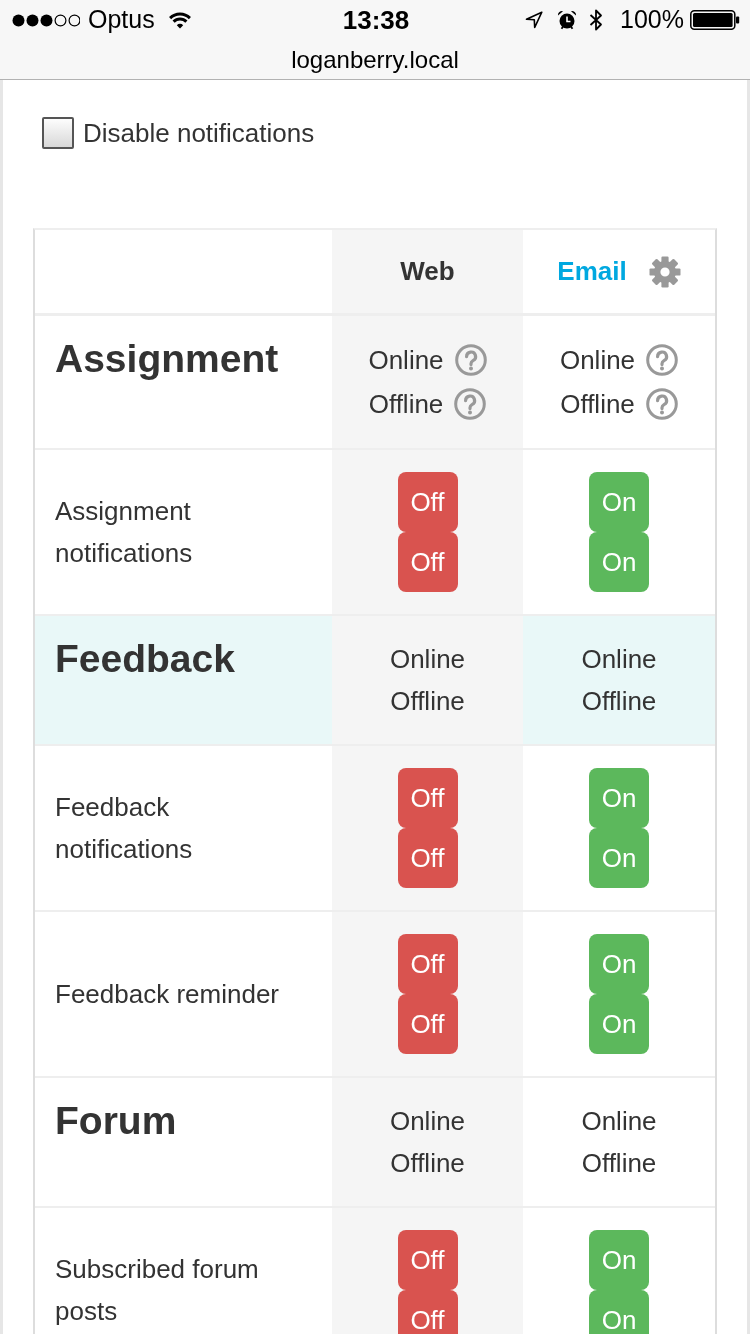 Image resolution: width=750 pixels, height=1334 pixels. What do you see at coordinates (167, 359) in the screenshot?
I see `section-title: Assignment` at bounding box center [167, 359].